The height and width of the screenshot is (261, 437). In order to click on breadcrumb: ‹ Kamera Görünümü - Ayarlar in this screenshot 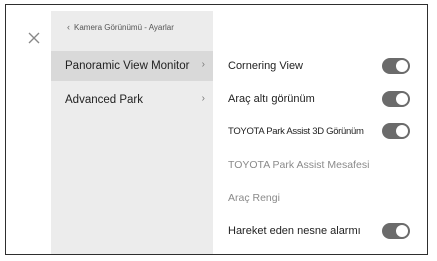, I will do `click(120, 27)`.